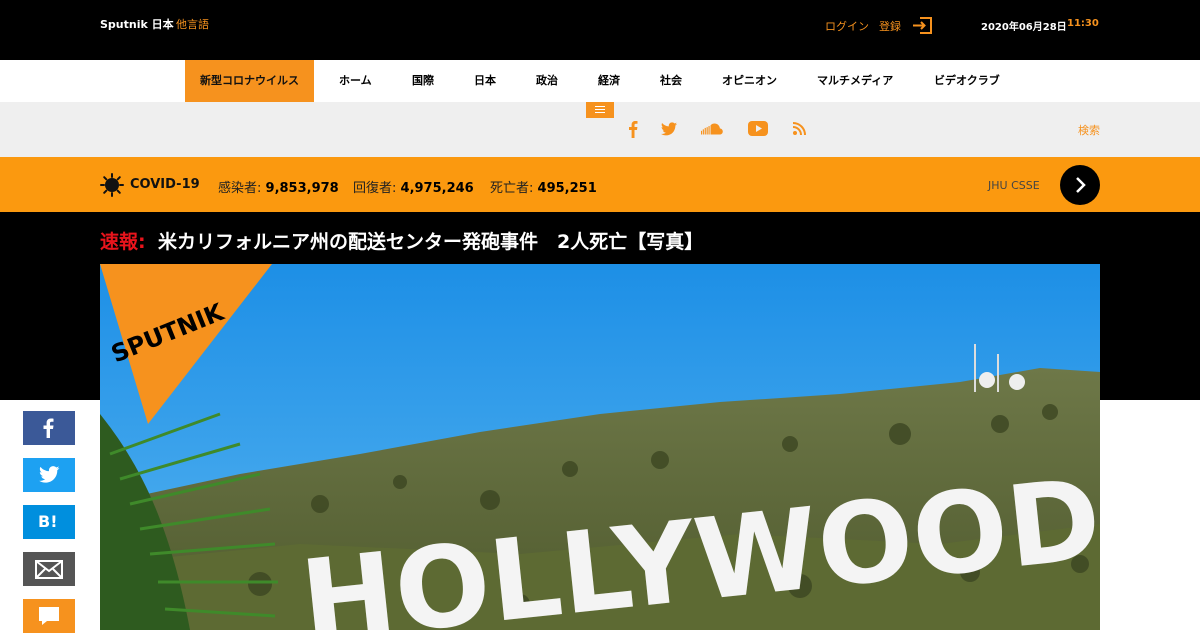 The width and height of the screenshot is (1200, 637). I want to click on nav-item-society: 社会, so click(671, 81).